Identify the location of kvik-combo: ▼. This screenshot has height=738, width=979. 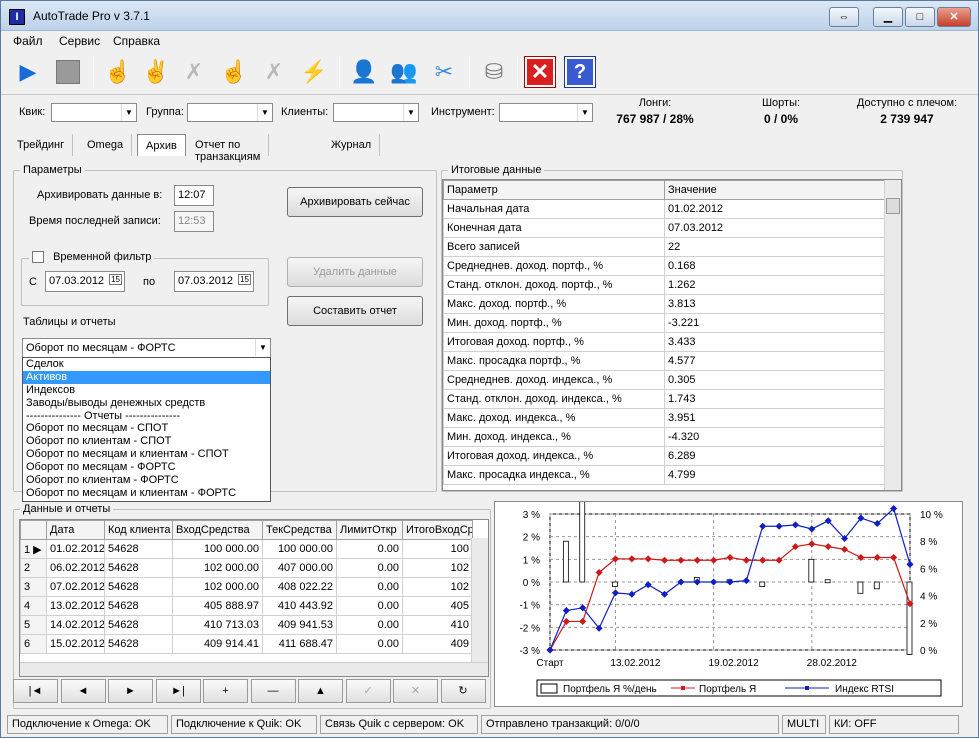
(94, 112).